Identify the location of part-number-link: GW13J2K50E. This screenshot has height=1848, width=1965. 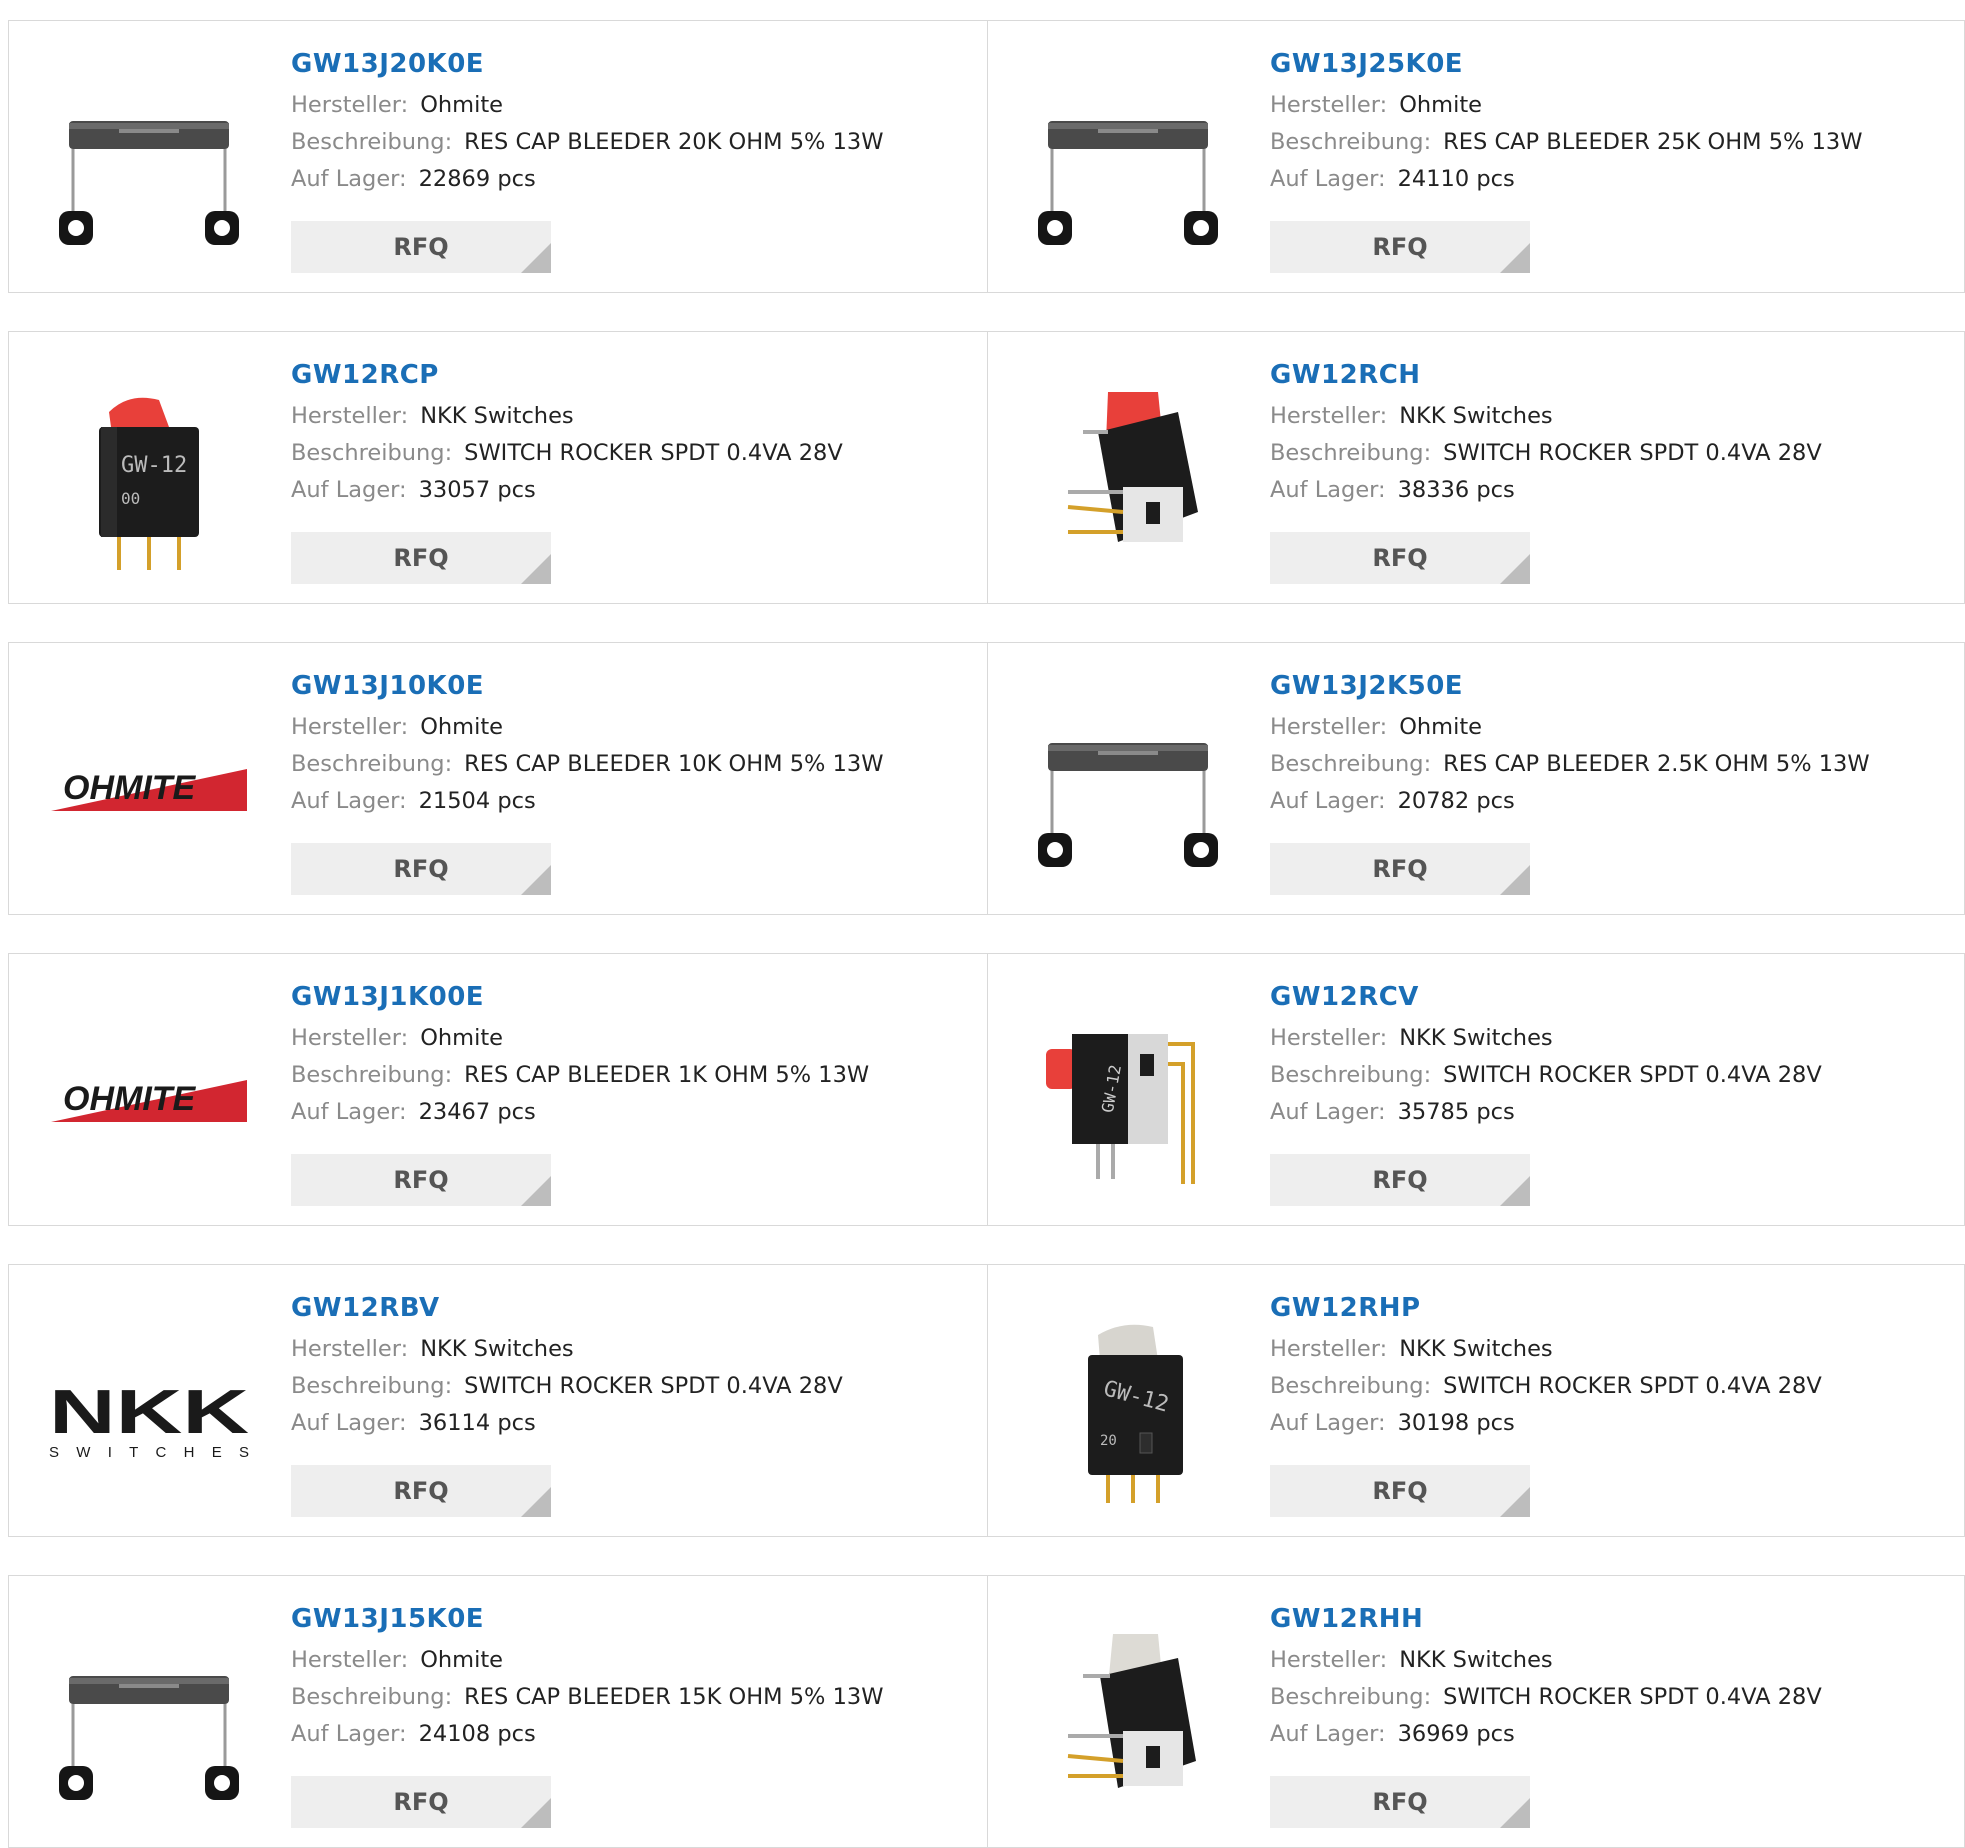
(1570, 686).